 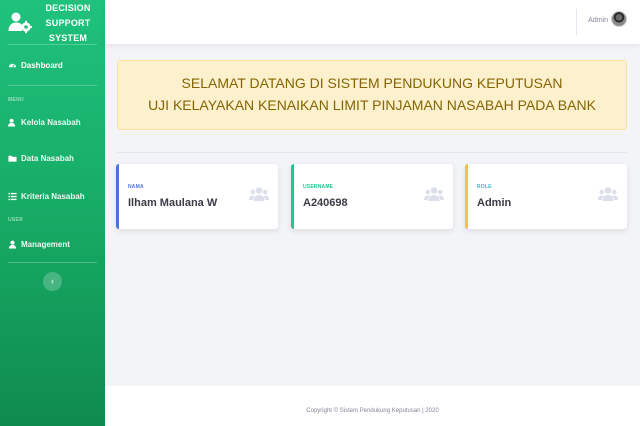 I want to click on users-cog-icon, so click(x=20, y=23).